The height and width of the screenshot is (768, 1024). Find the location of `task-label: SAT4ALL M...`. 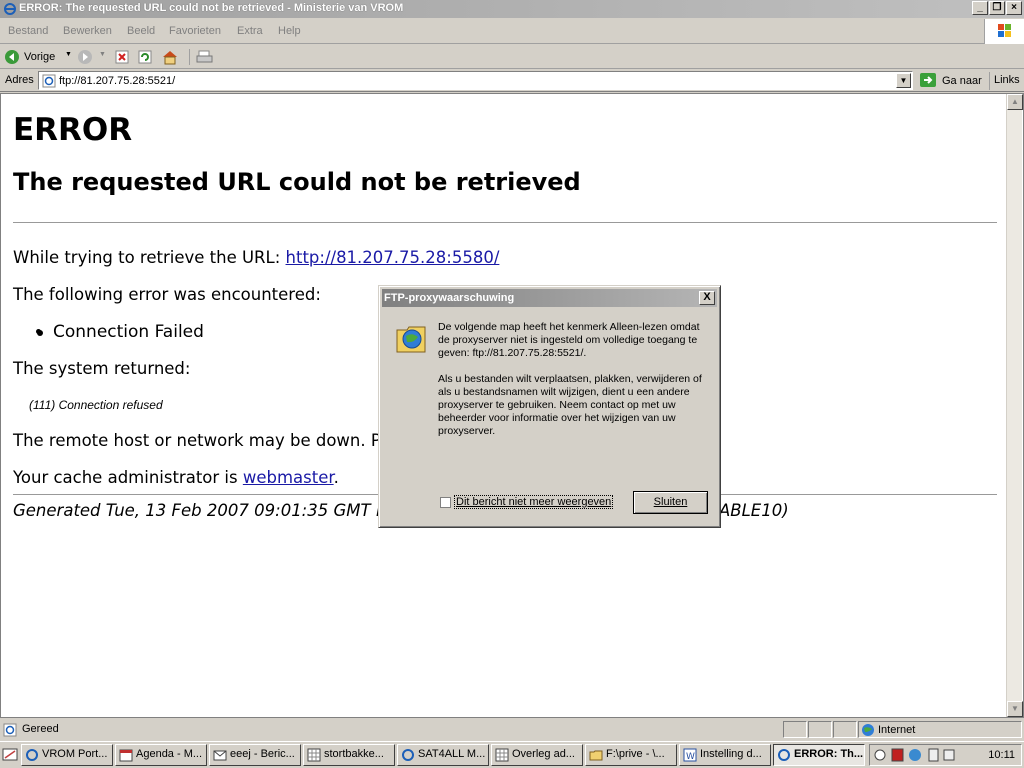

task-label: SAT4ALL M... is located at coordinates (452, 754).